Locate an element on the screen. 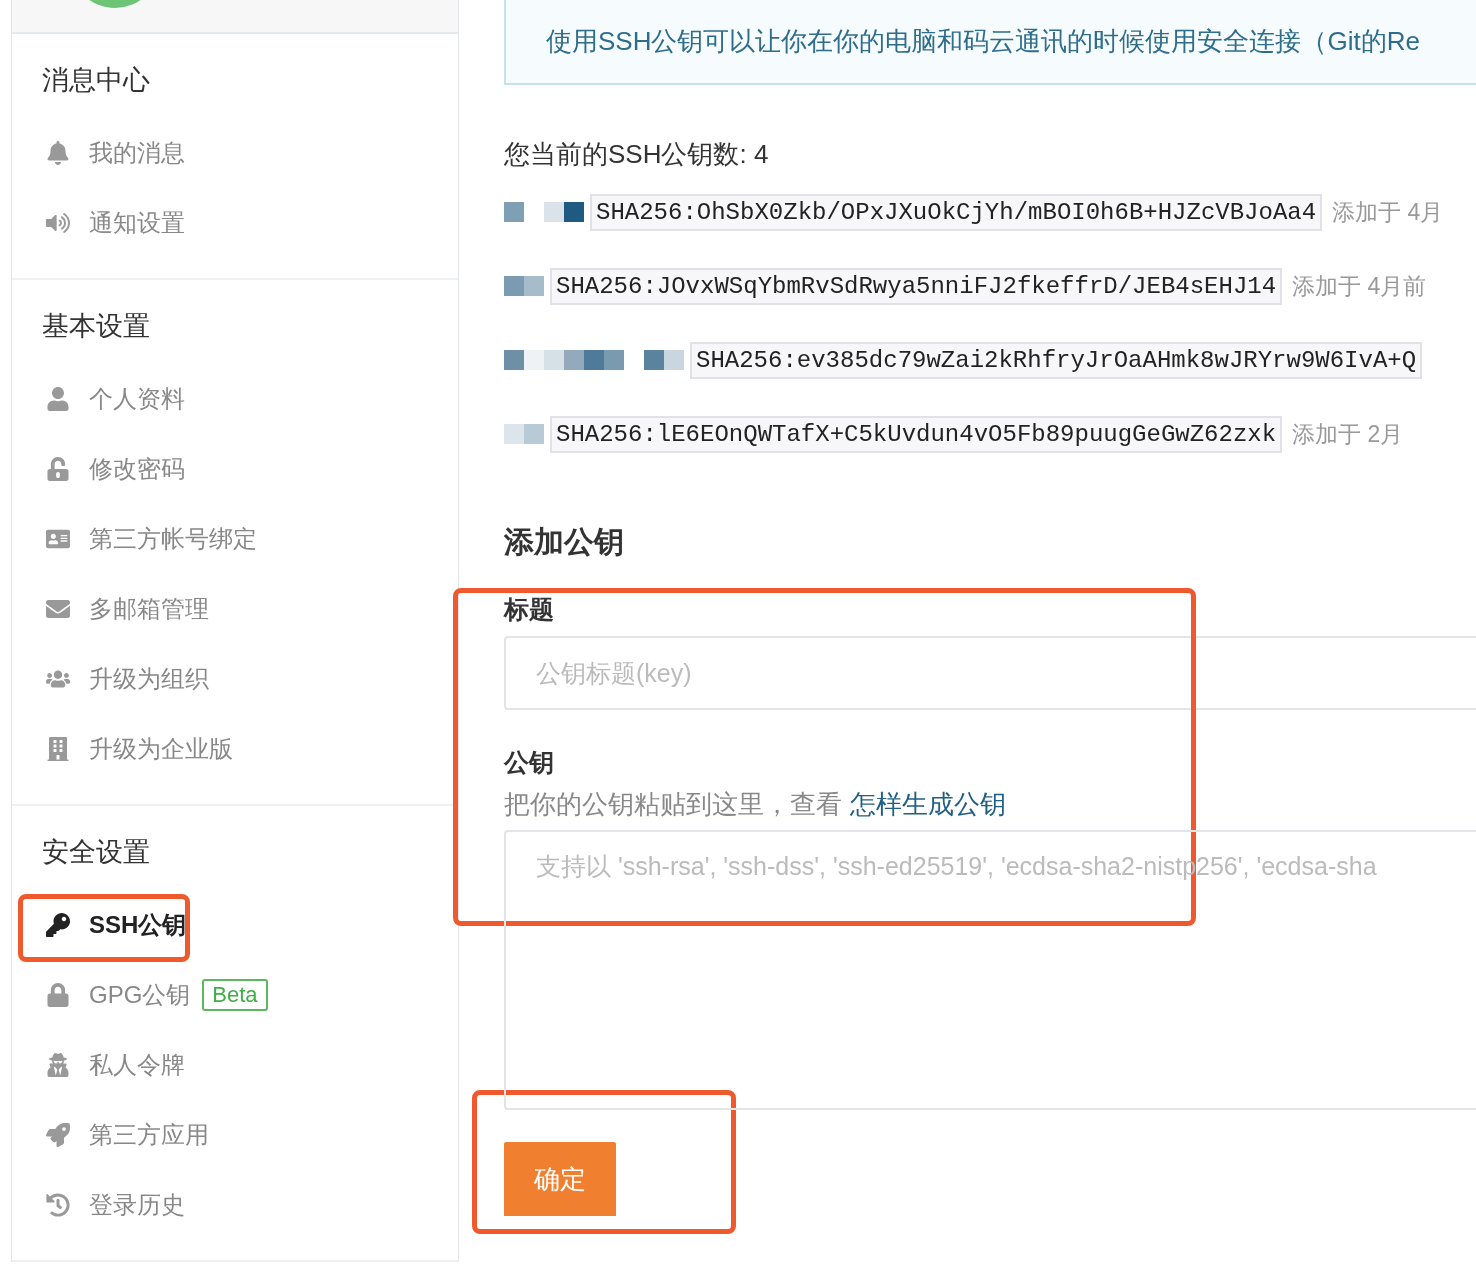 Image resolution: width=1476 pixels, height=1280 pixels. field-label: 标题 is located at coordinates (529, 609).